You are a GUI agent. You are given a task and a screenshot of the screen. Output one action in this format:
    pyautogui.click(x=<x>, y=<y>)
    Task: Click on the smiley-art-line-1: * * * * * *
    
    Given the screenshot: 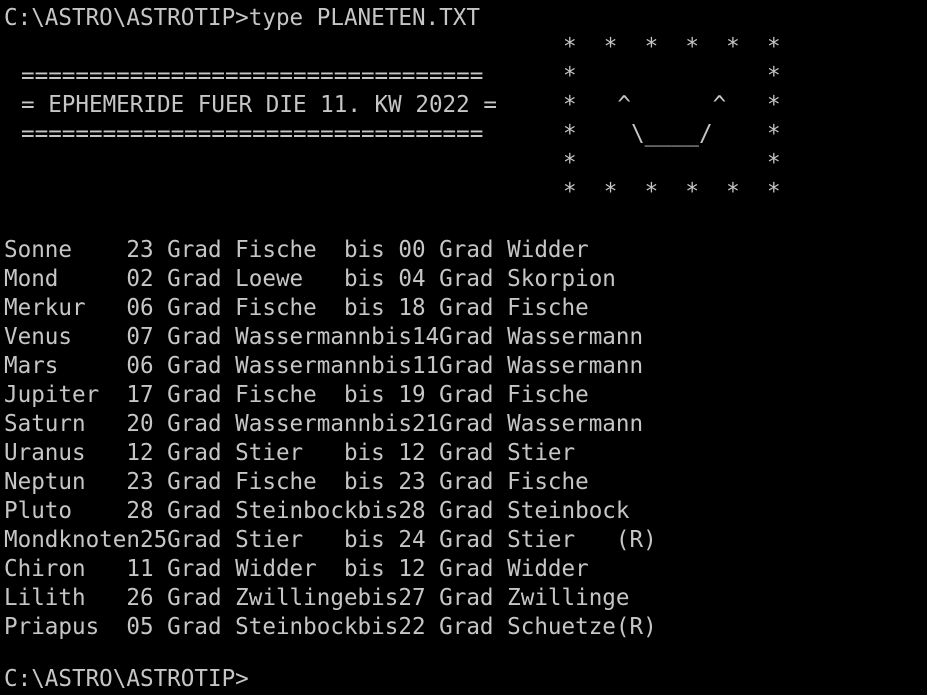 What is the action you would take?
    pyautogui.click(x=672, y=47)
    